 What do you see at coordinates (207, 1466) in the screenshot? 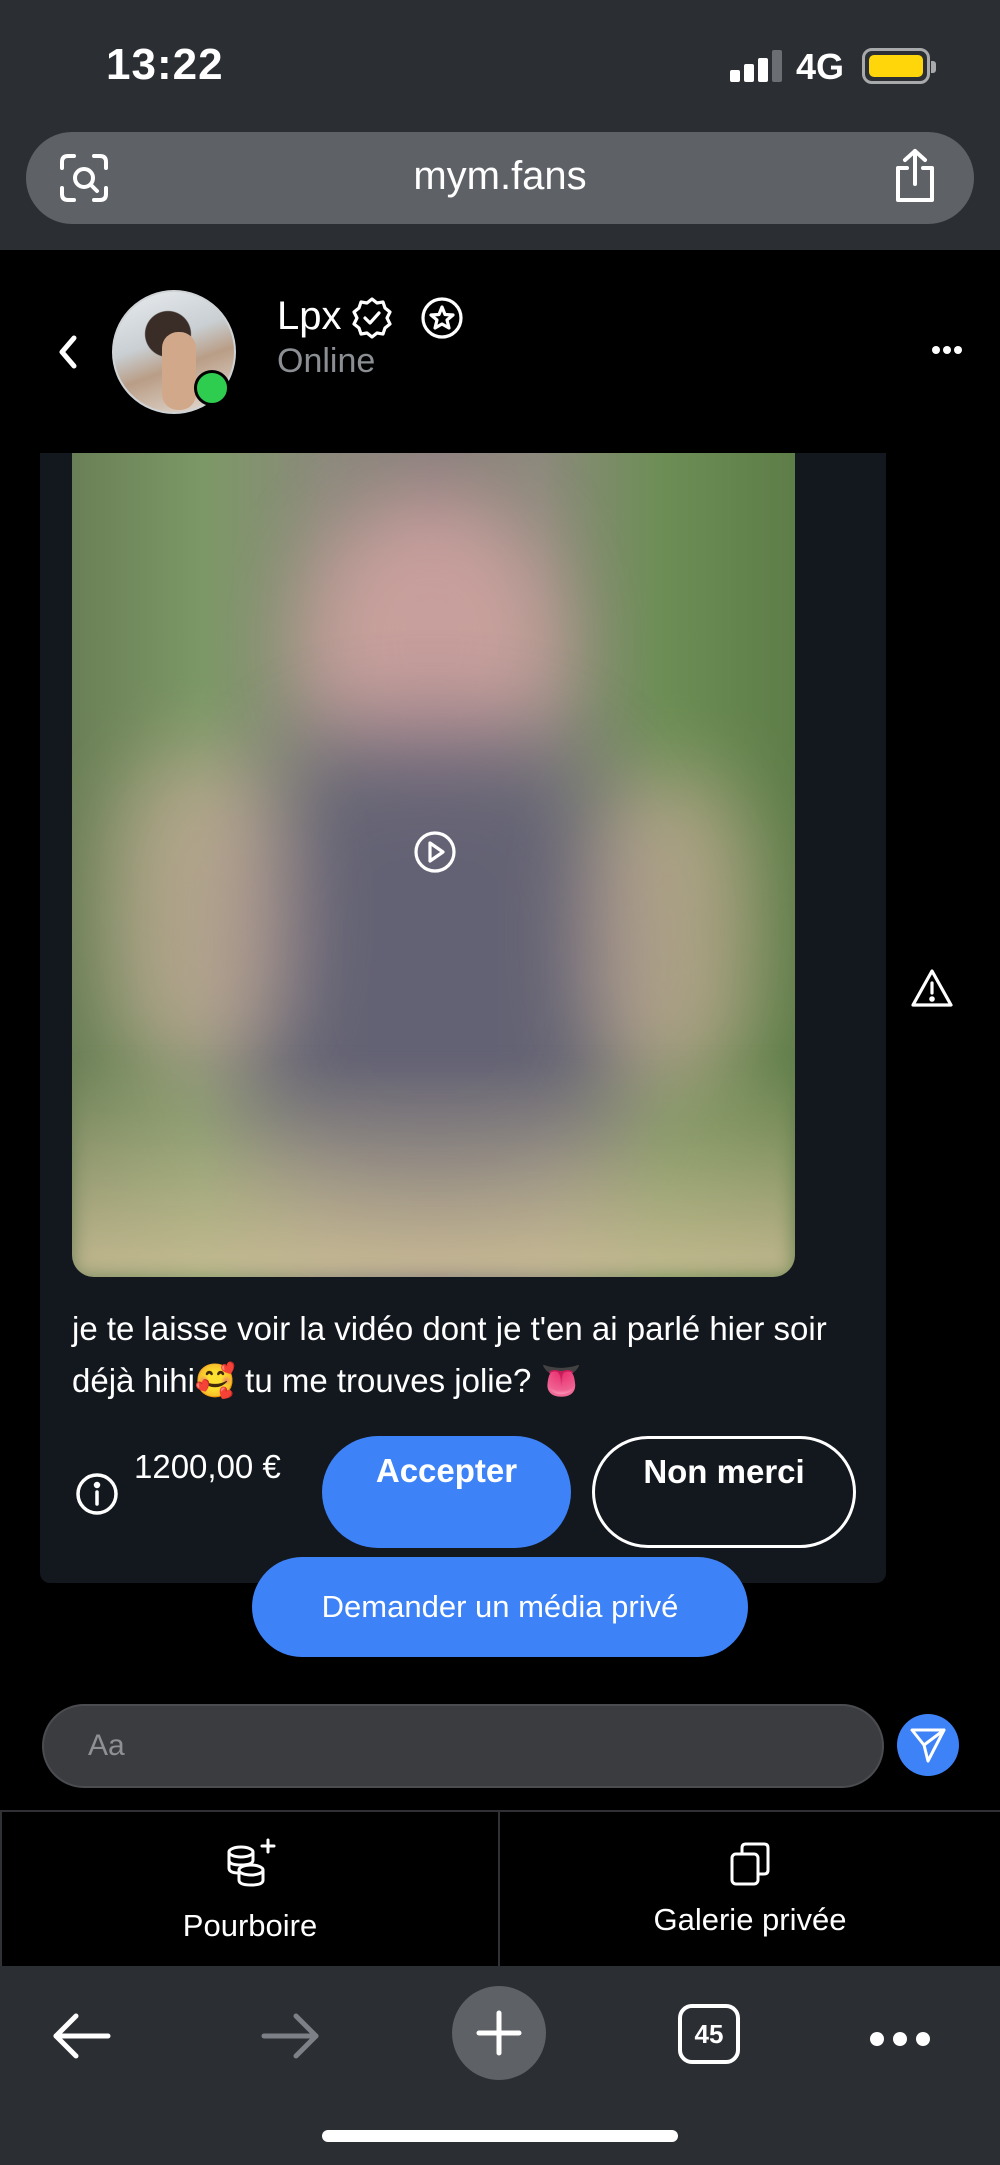
I see `price-label: 1200,00 €` at bounding box center [207, 1466].